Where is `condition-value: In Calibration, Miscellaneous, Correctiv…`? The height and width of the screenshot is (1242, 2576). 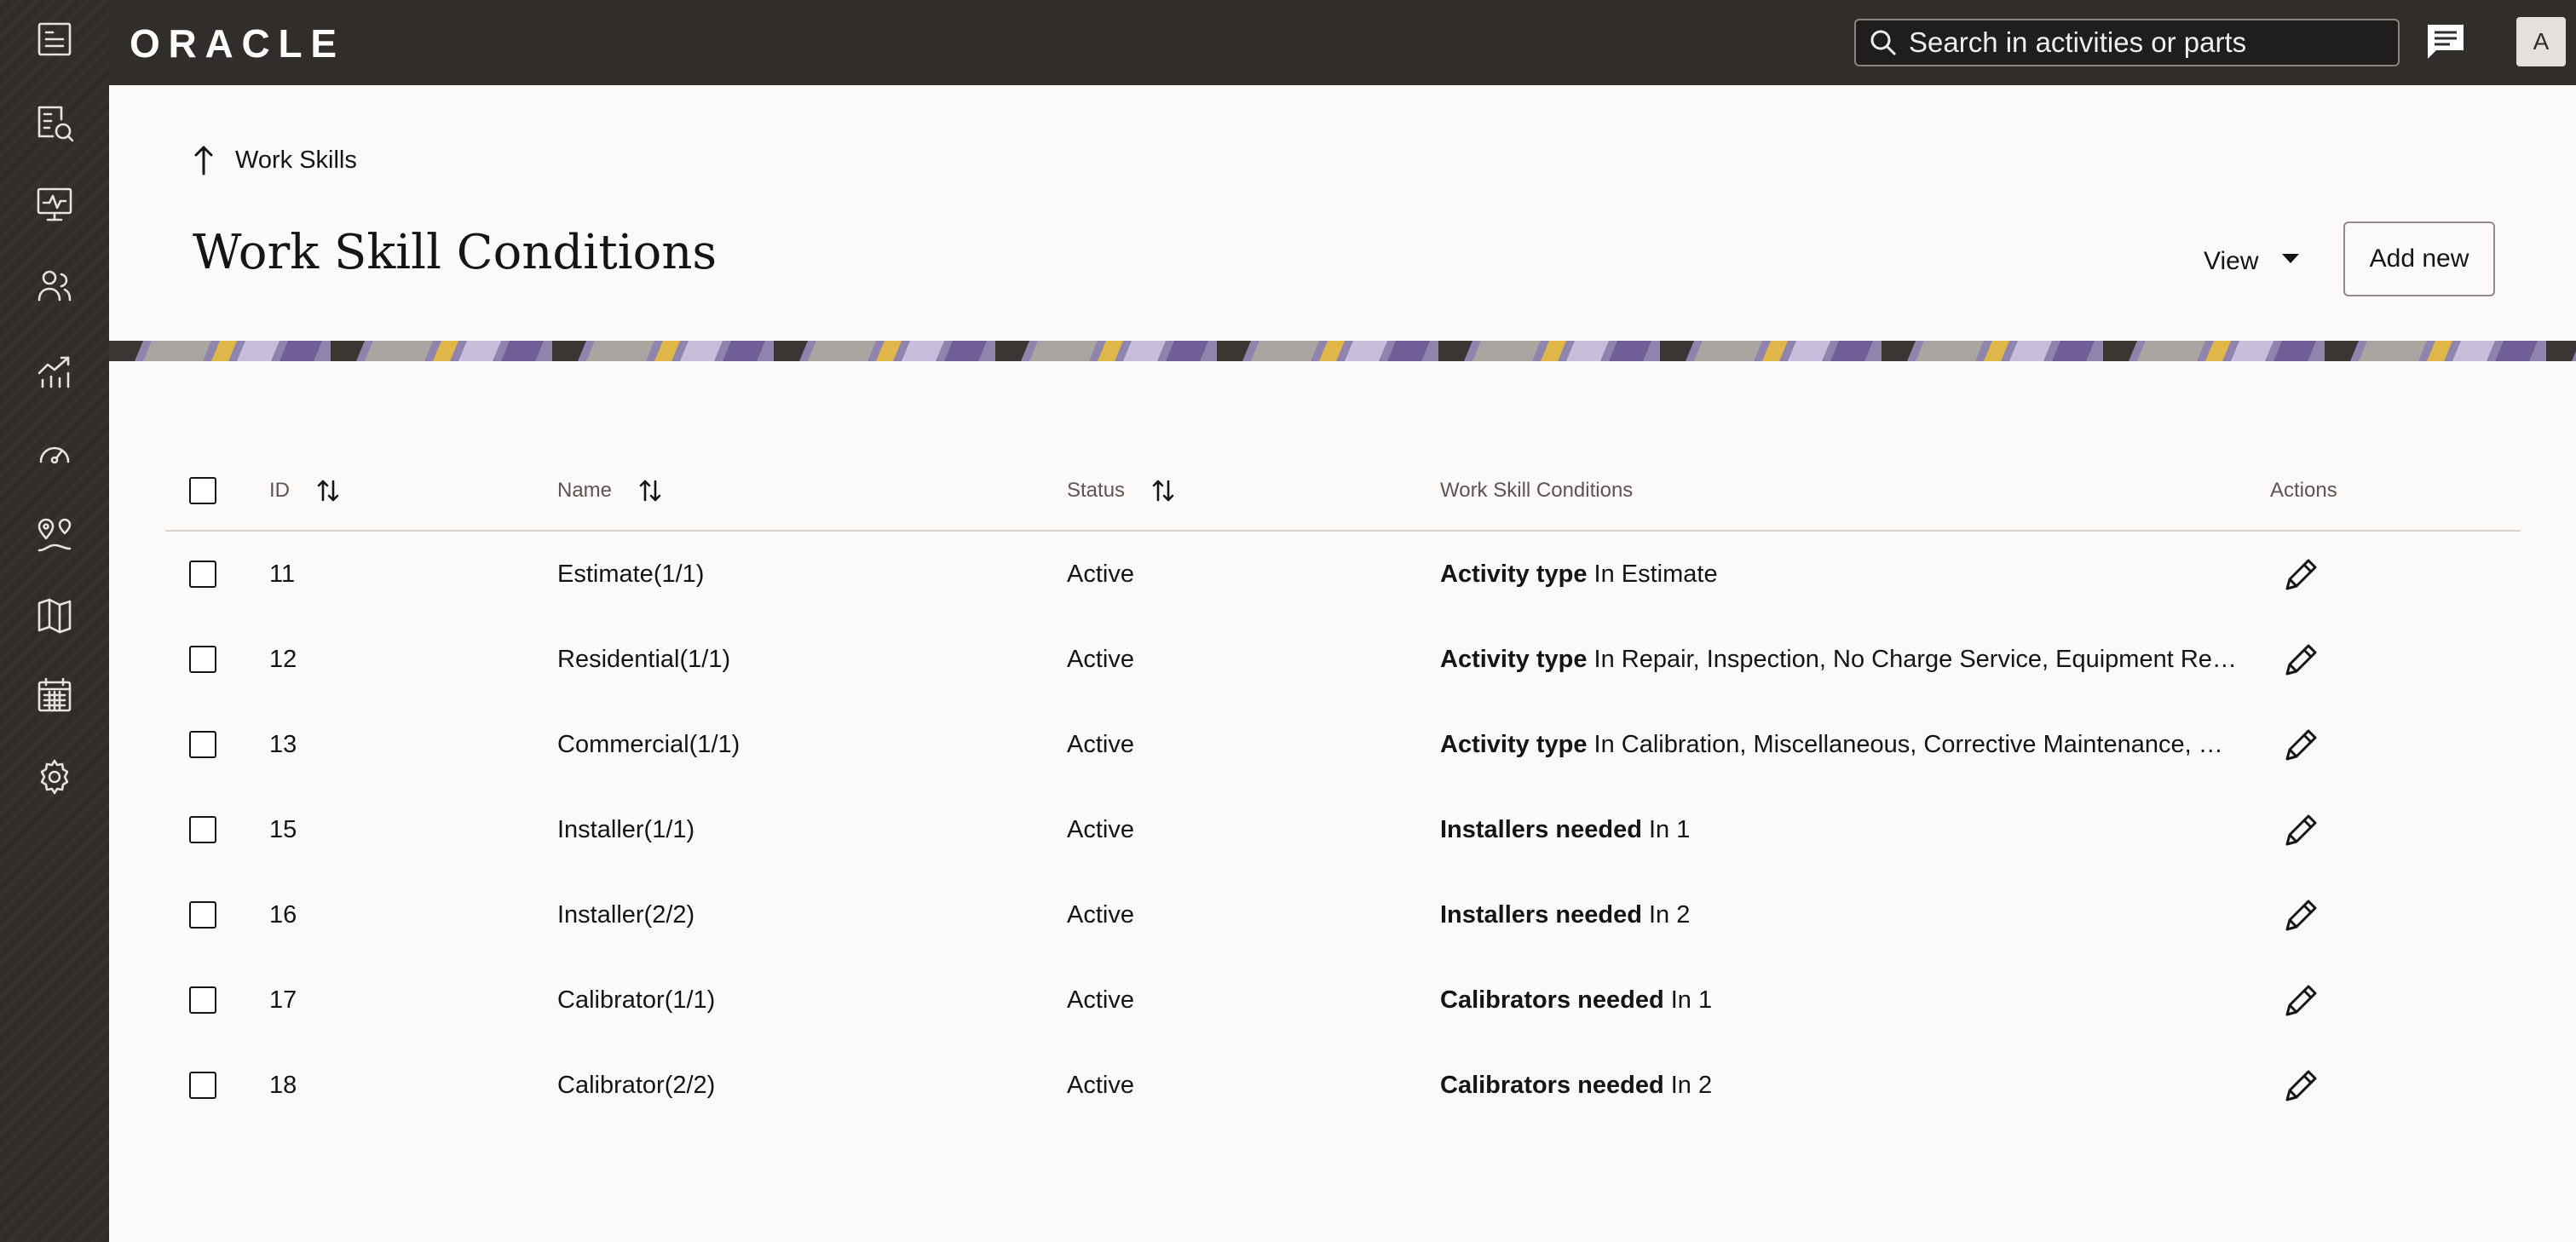 condition-value: In Calibration, Miscellaneous, Correctiv… is located at coordinates (1908, 744).